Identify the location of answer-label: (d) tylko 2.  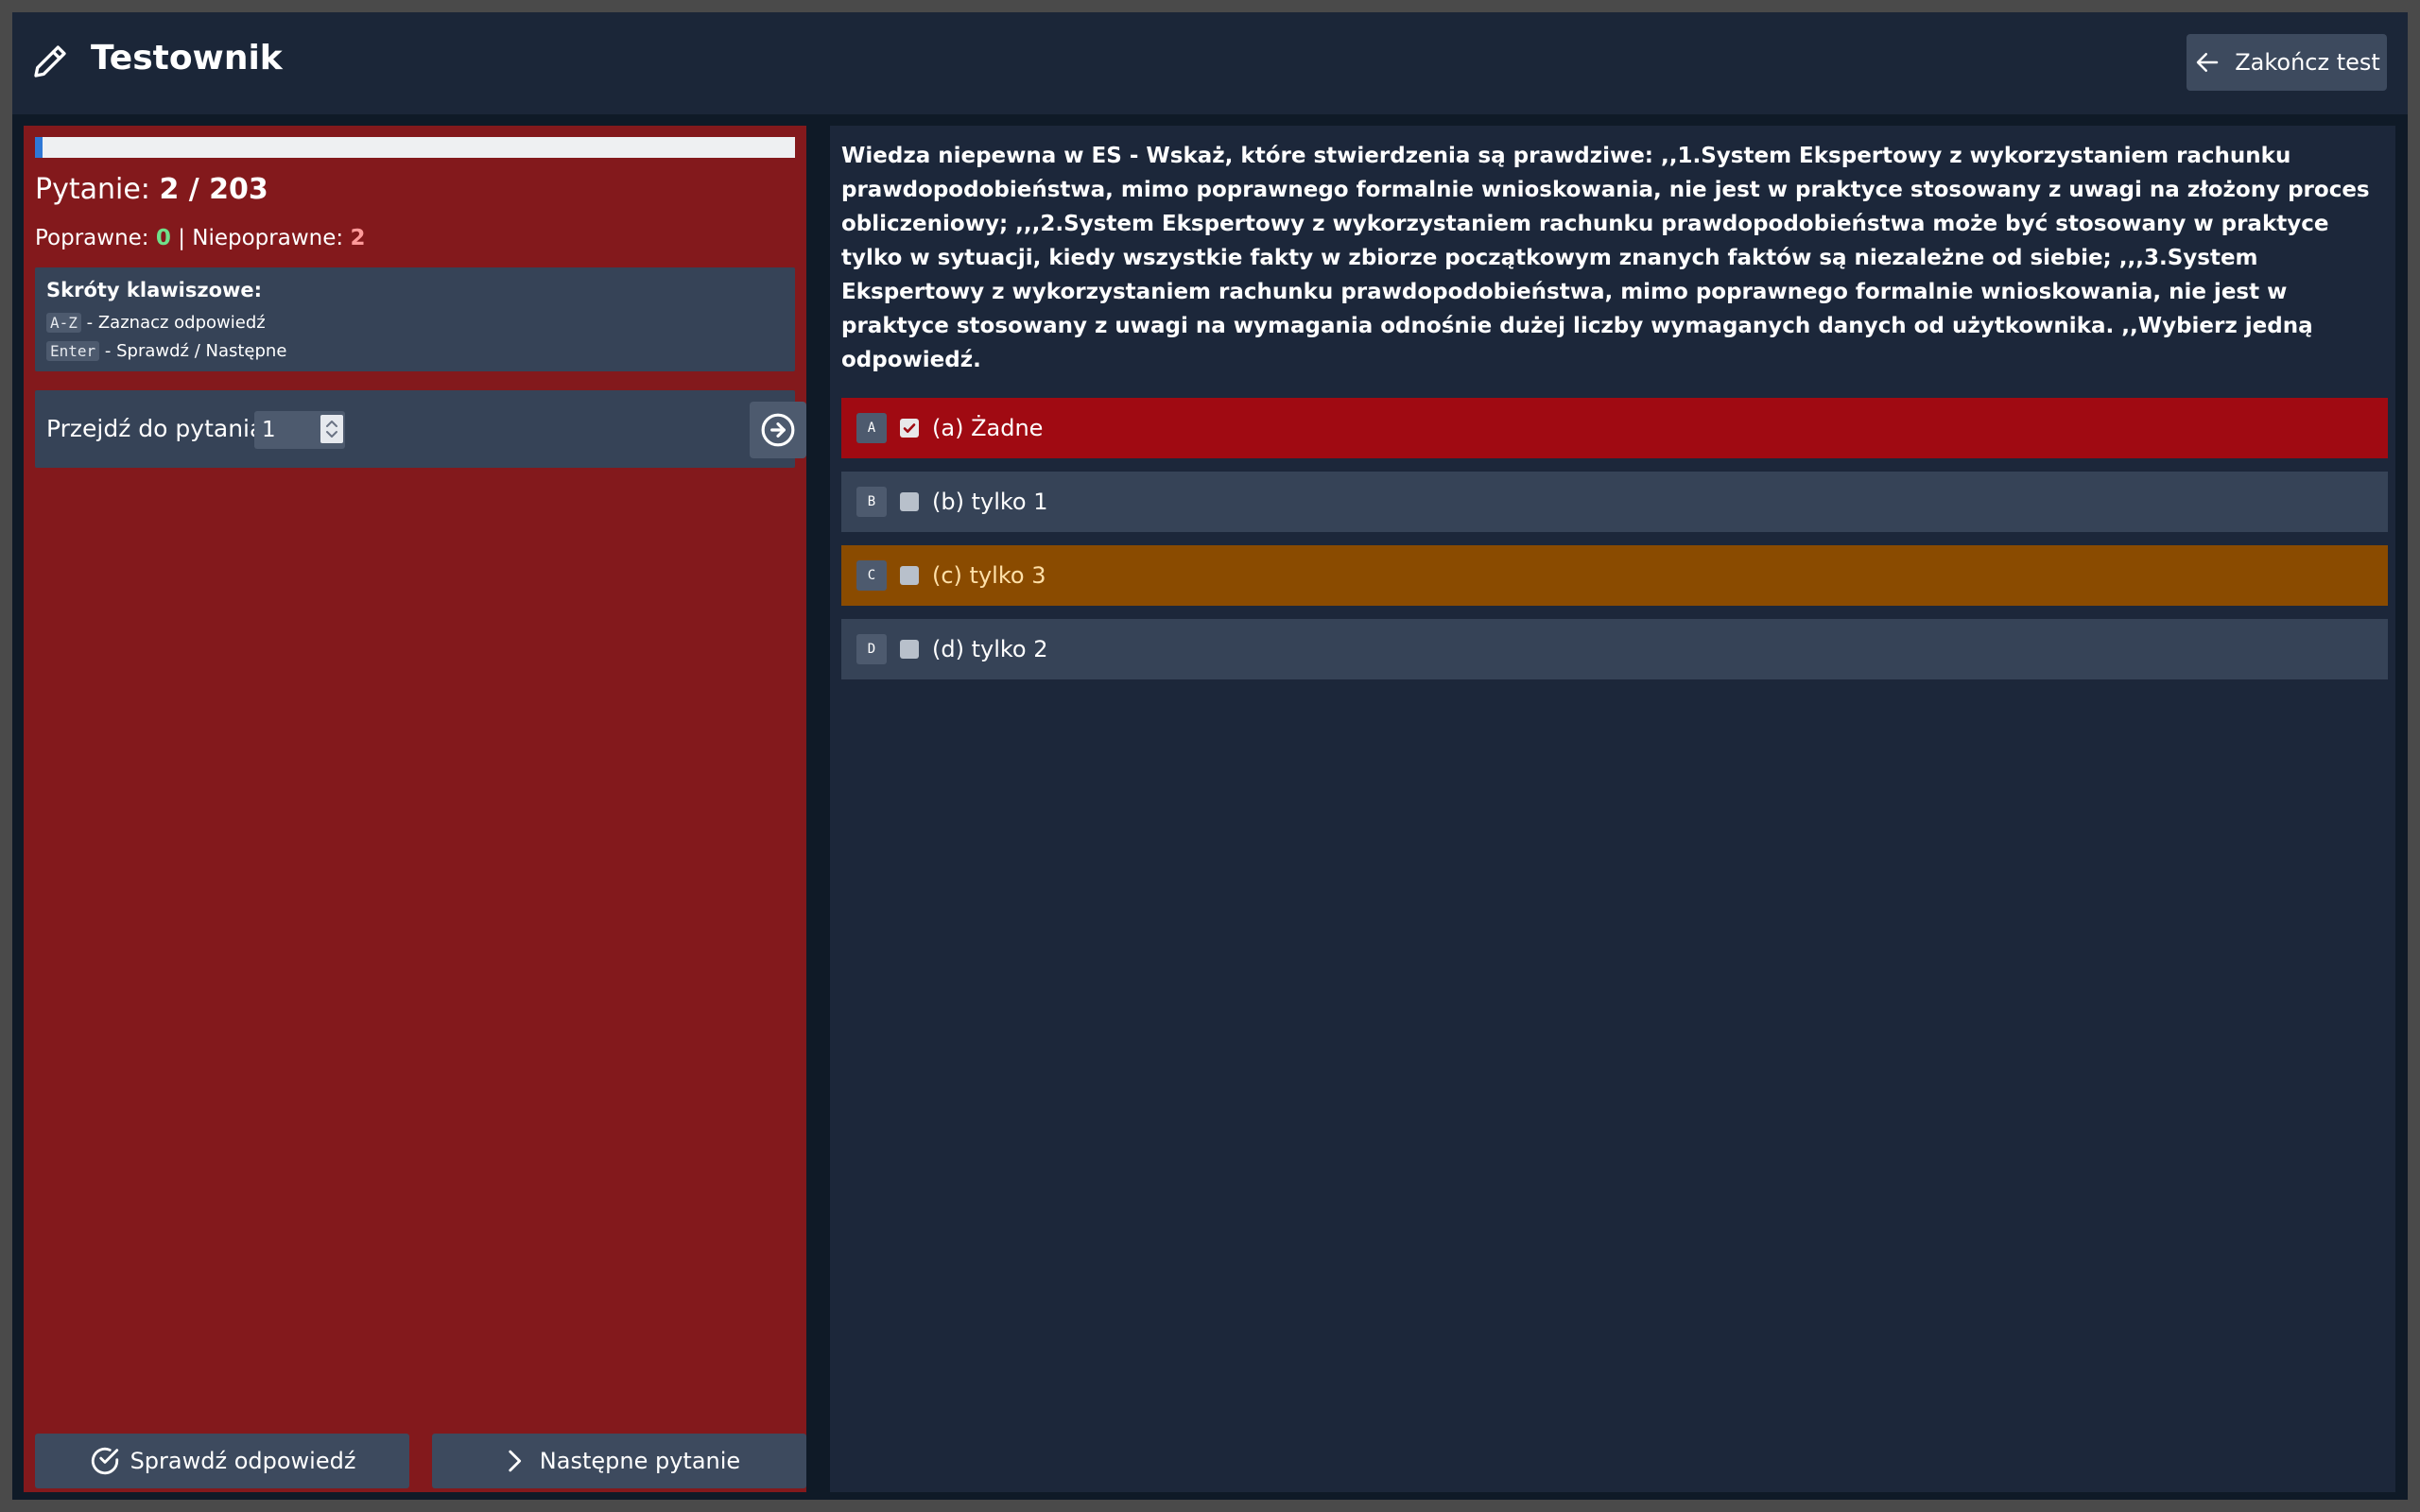
(990, 649).